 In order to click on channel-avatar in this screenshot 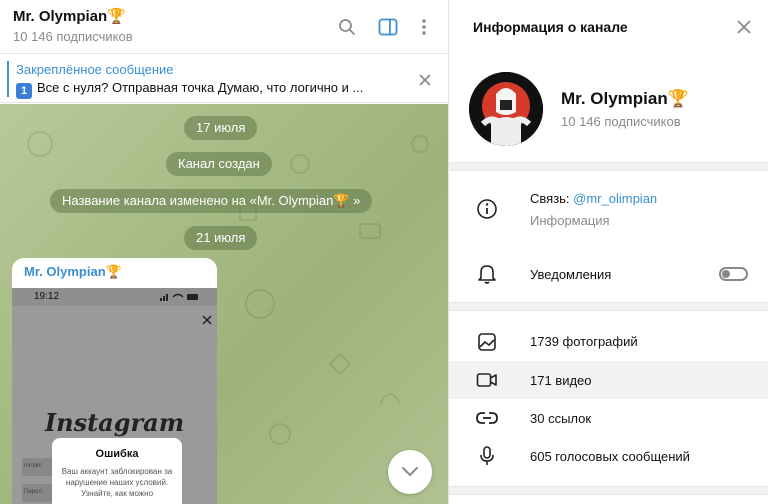, I will do `click(506, 109)`.